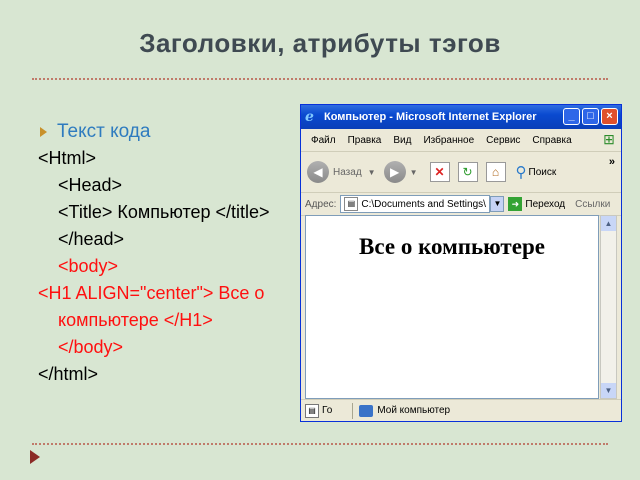 The width and height of the screenshot is (640, 480). I want to click on bullet-icon, so click(43, 131).